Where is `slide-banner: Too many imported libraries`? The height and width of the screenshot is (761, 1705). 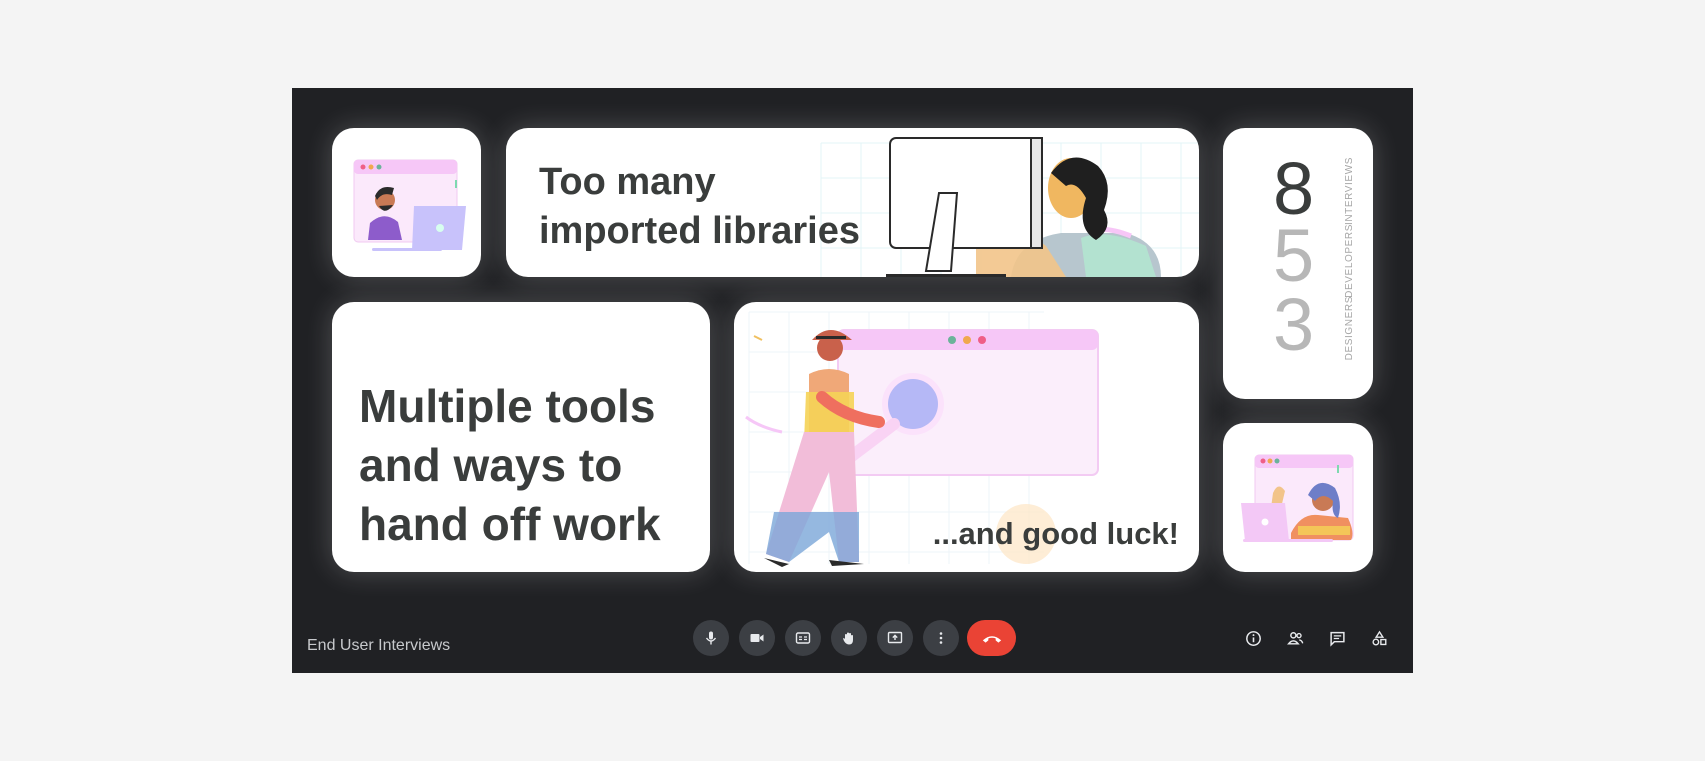 slide-banner: Too many imported libraries is located at coordinates (852, 202).